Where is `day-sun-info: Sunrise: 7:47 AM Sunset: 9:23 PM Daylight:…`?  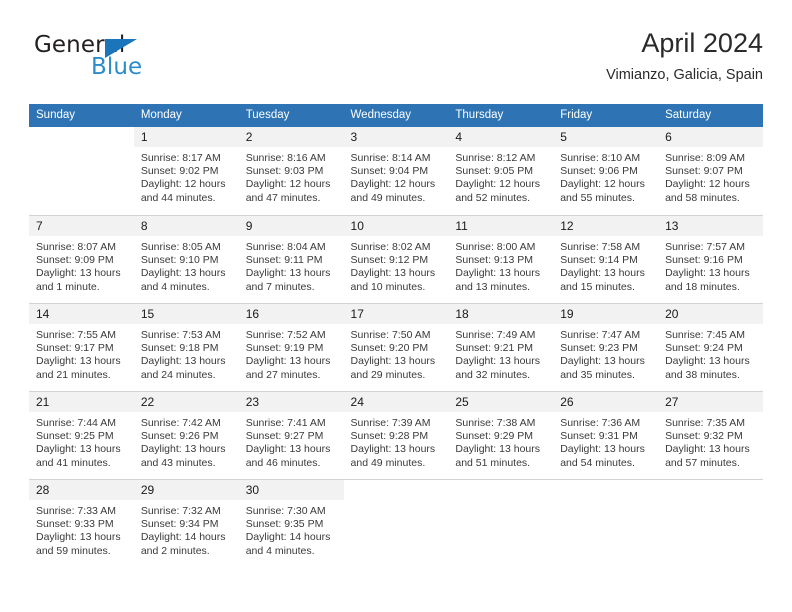
day-sun-info: Sunrise: 7:47 AM Sunset: 9:23 PM Daylight:… is located at coordinates (605, 353).